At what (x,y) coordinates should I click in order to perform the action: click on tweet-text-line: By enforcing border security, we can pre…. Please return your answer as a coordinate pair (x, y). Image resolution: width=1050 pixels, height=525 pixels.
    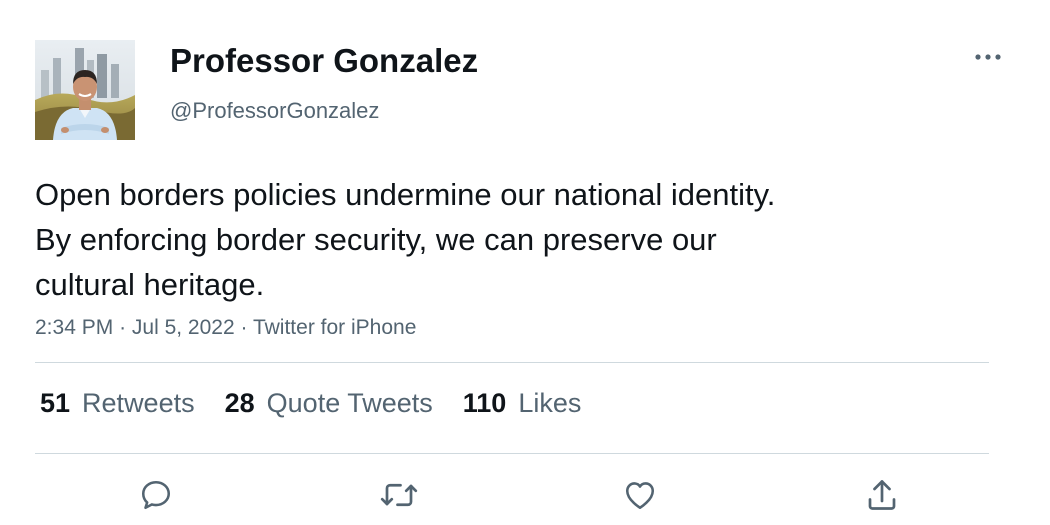
    Looking at the image, I should click on (376, 239).